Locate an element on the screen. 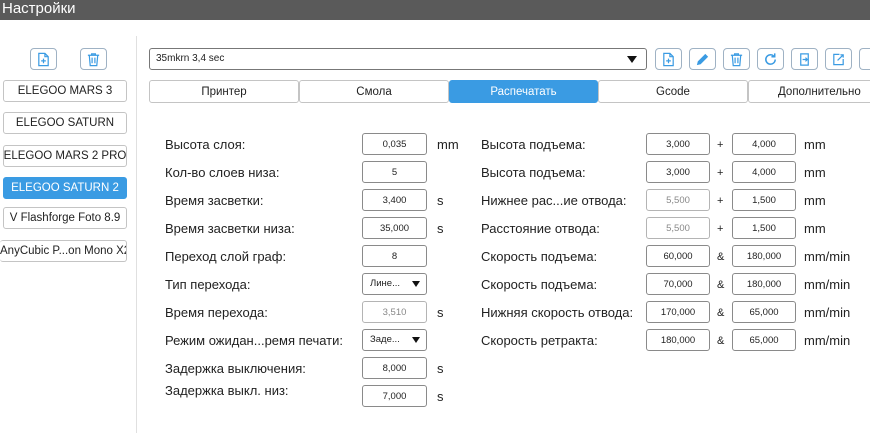 This screenshot has height=433, width=870. transition-type-label: Тип перехода: is located at coordinates (208, 284).